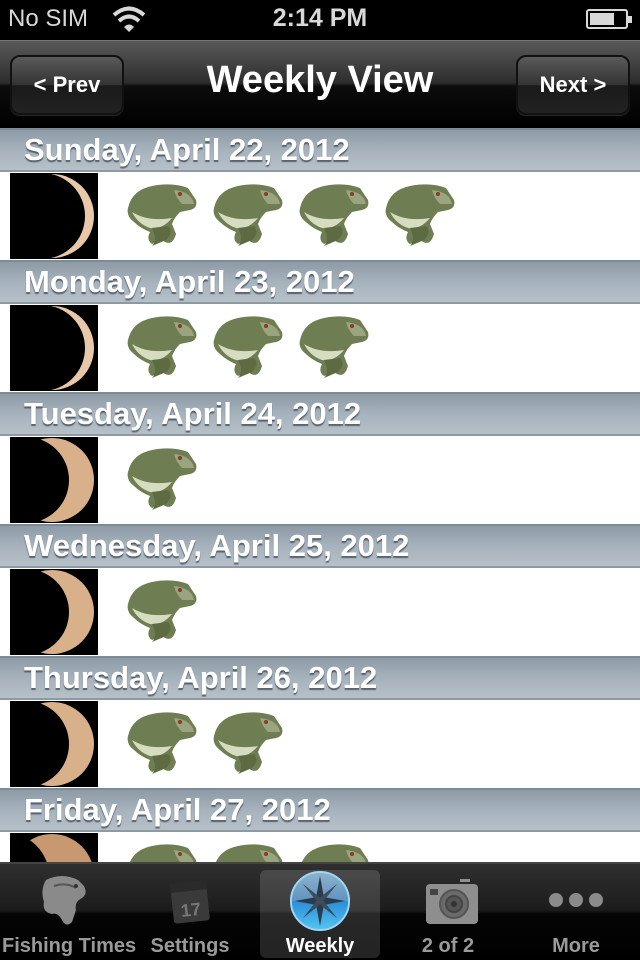  Describe the element at coordinates (609, 19) in the screenshot. I see `battery-icon` at that location.